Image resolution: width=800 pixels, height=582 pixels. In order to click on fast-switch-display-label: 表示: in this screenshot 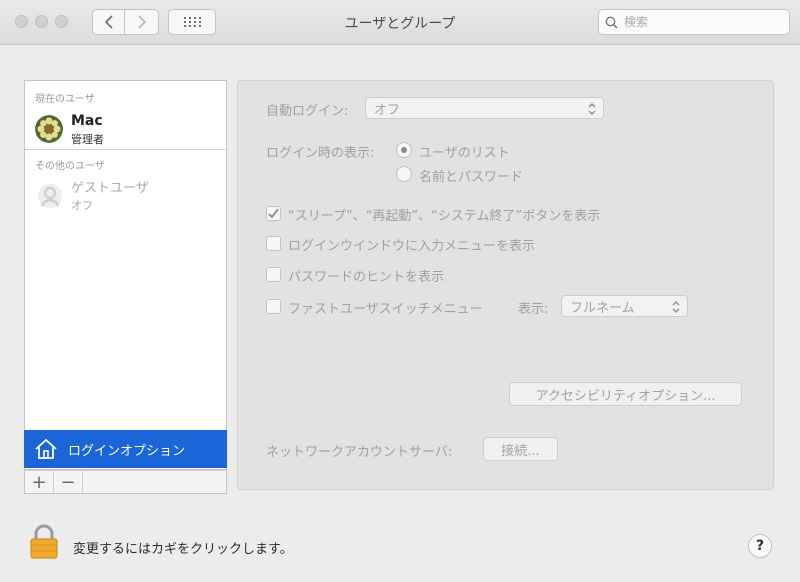, I will do `click(533, 309)`.